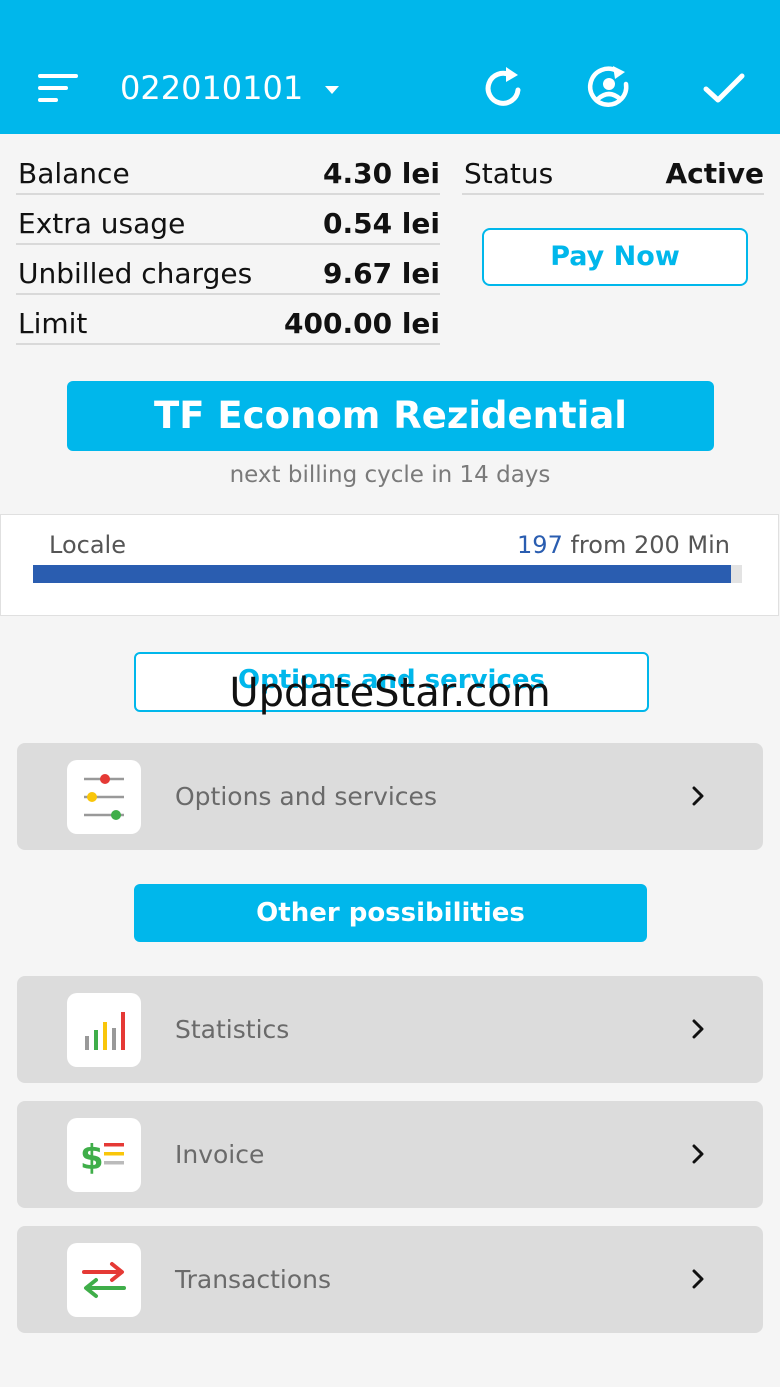  What do you see at coordinates (59, 88) in the screenshot?
I see `menu-icon` at bounding box center [59, 88].